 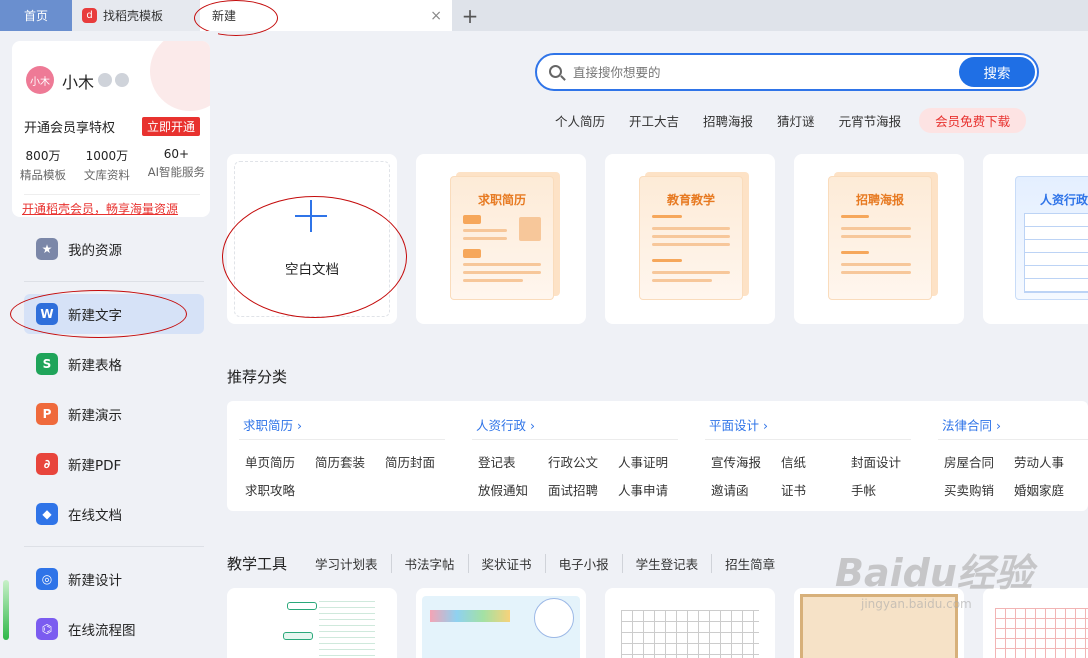 What do you see at coordinates (6, 610) in the screenshot?
I see `scrollbar` at bounding box center [6, 610].